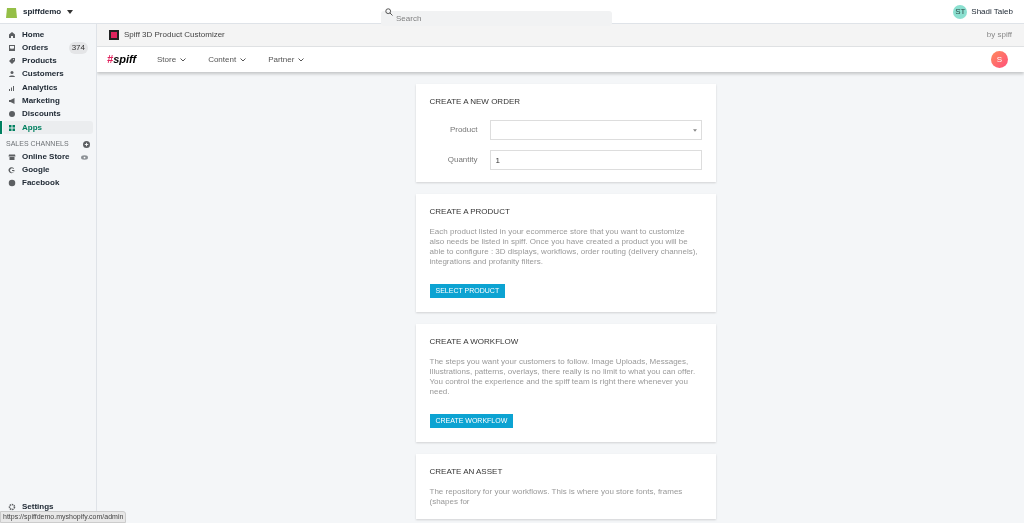  What do you see at coordinates (466, 472) in the screenshot?
I see `card-title: CREATE AN ASSET` at bounding box center [466, 472].